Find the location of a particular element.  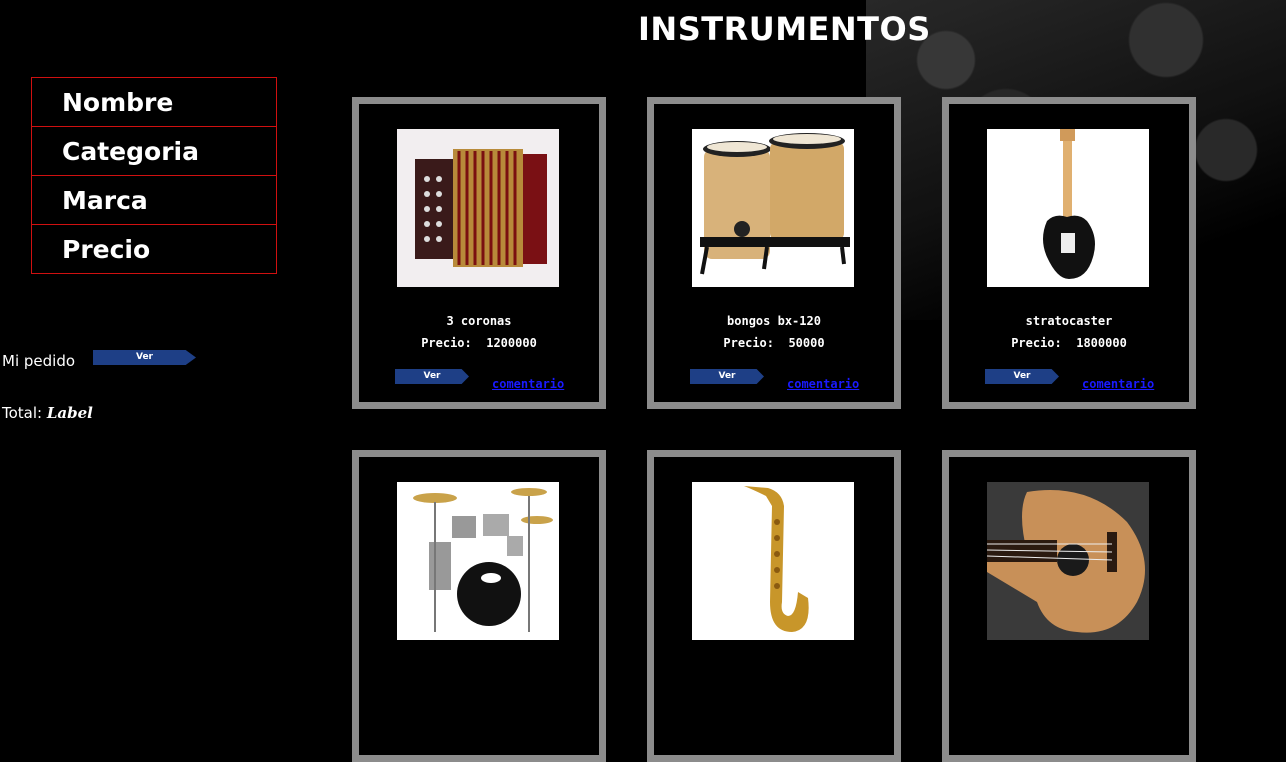

product-name: bongos bx-120 is located at coordinates (774, 321).